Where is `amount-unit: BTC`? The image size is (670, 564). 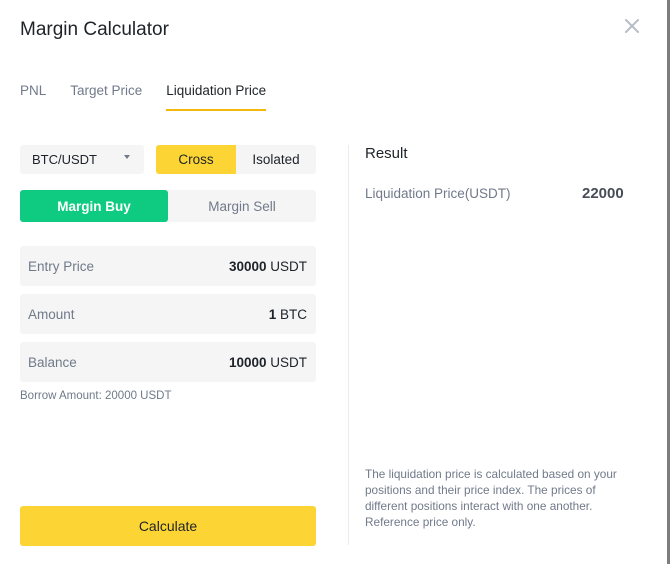 amount-unit: BTC is located at coordinates (293, 314).